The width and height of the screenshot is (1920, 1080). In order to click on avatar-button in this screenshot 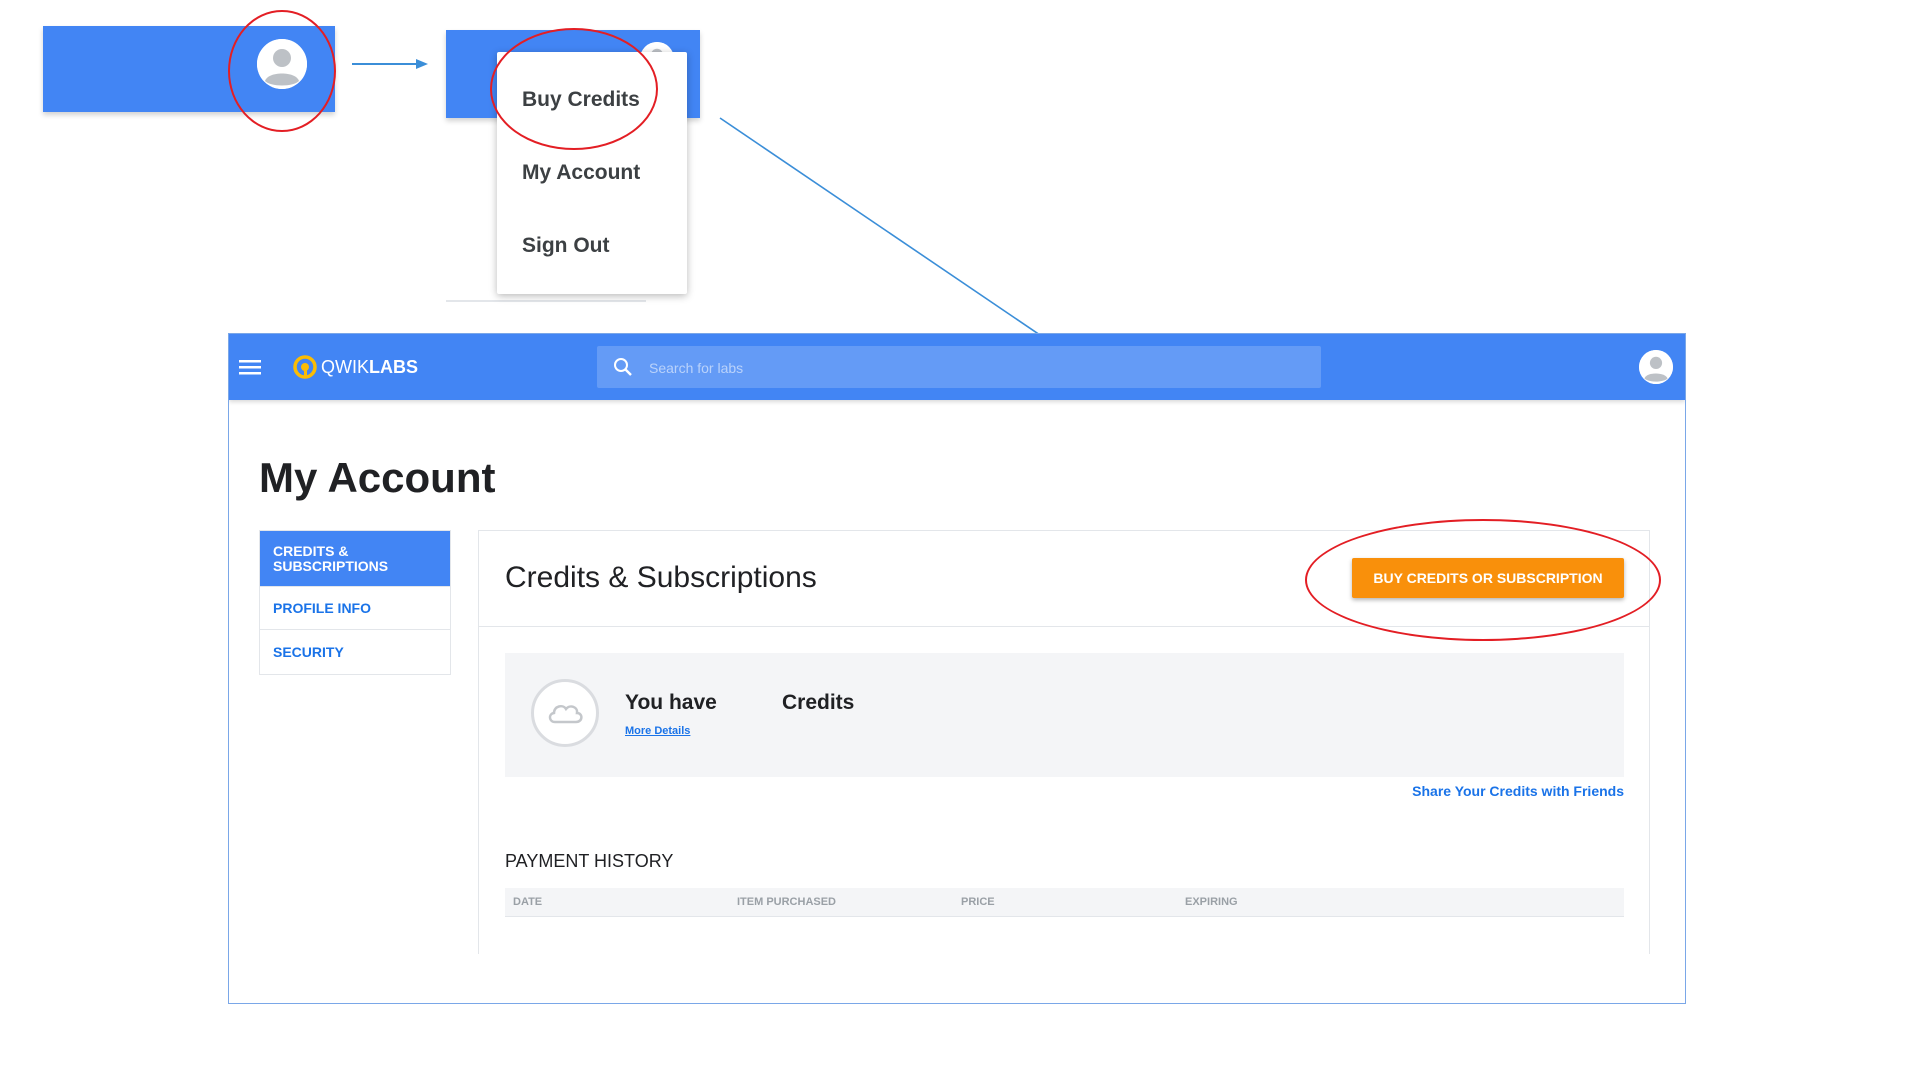, I will do `click(282, 64)`.